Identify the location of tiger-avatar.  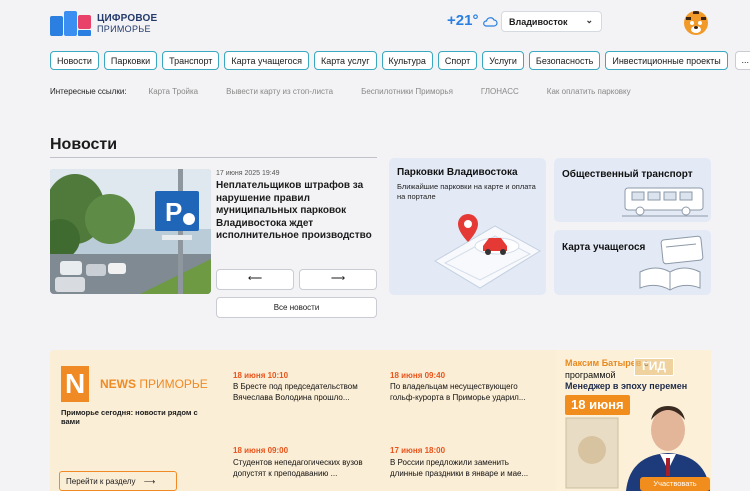
(696, 23).